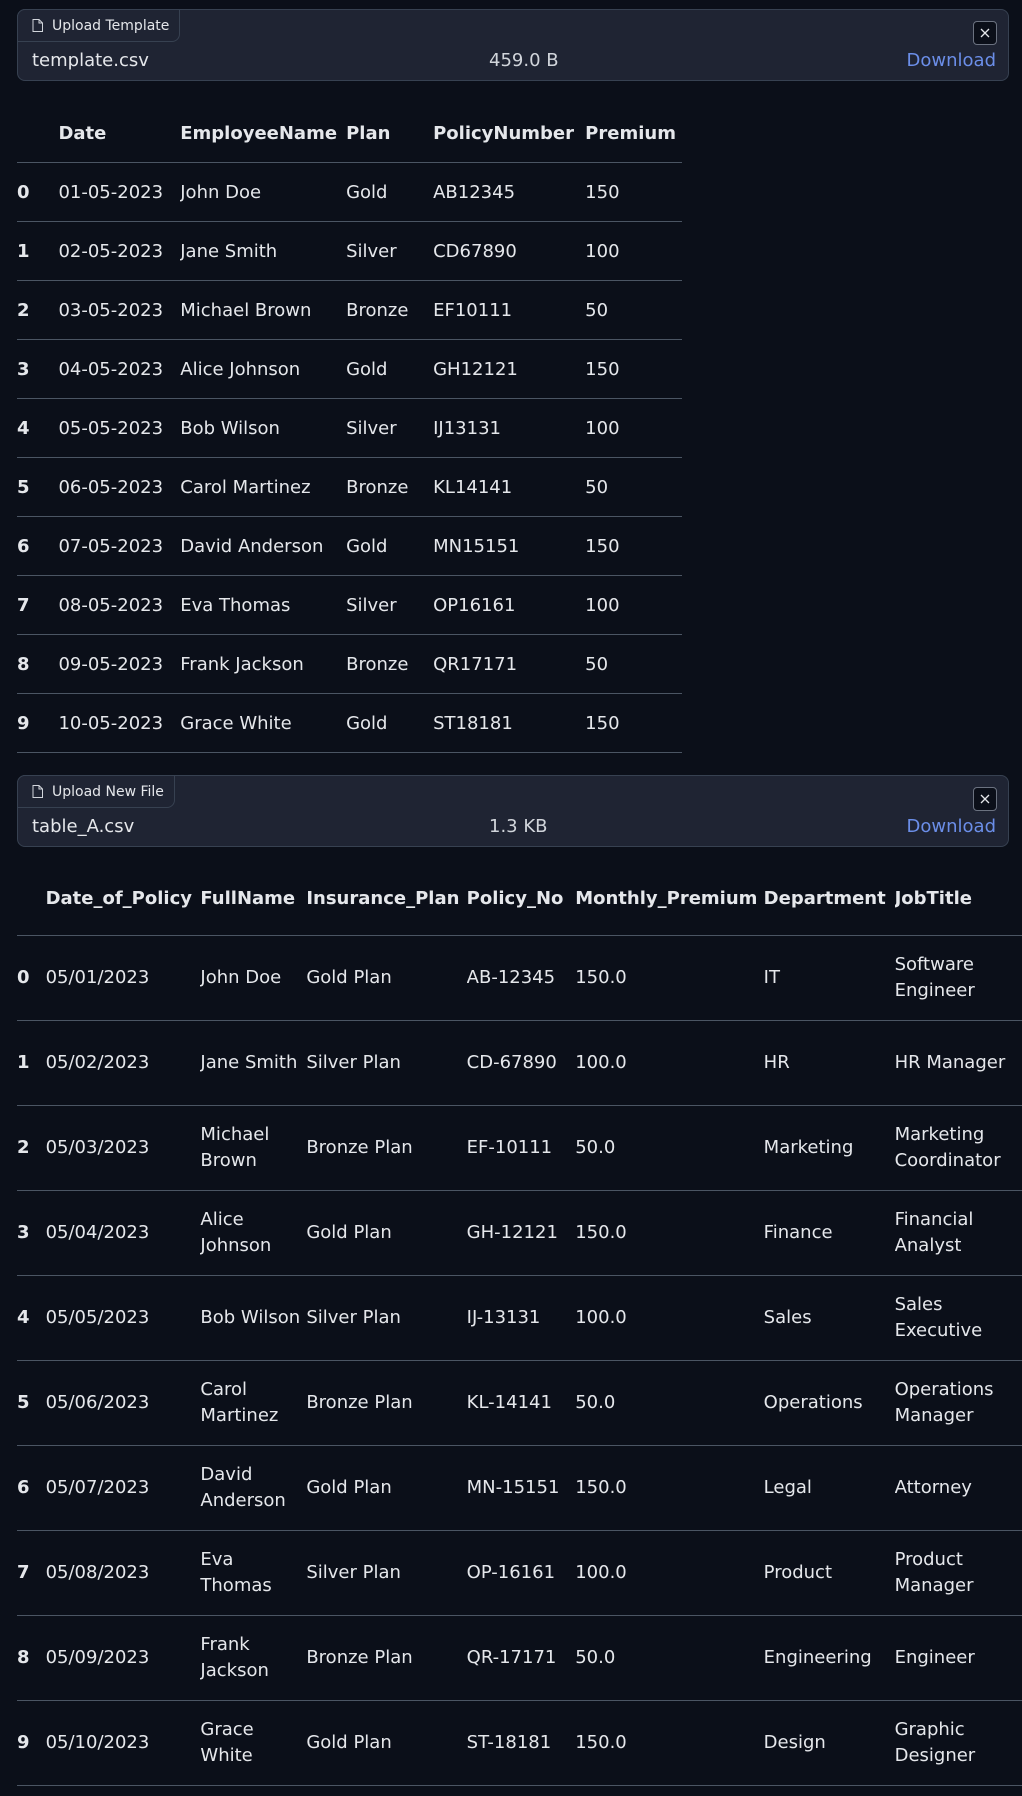  Describe the element at coordinates (38, 428) in the screenshot. I see `row-index: 4` at that location.